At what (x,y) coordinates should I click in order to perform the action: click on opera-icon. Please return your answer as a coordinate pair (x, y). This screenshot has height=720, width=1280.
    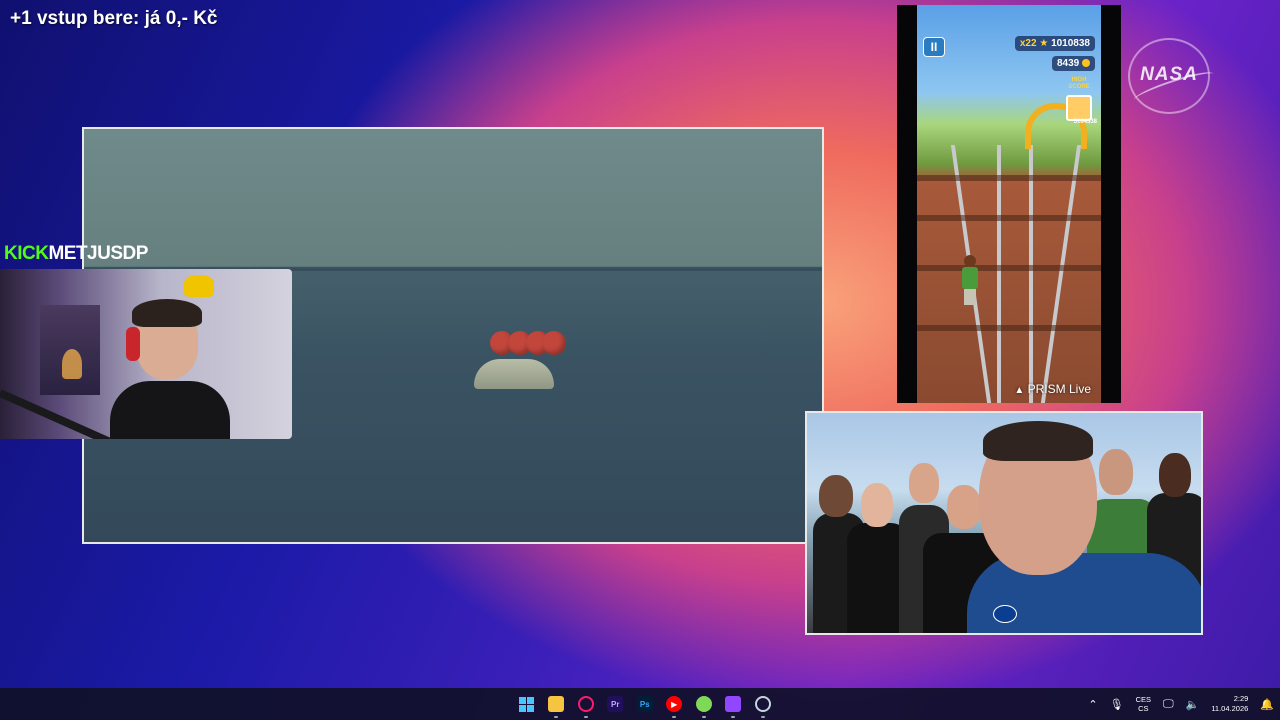
    Looking at the image, I should click on (585, 704).